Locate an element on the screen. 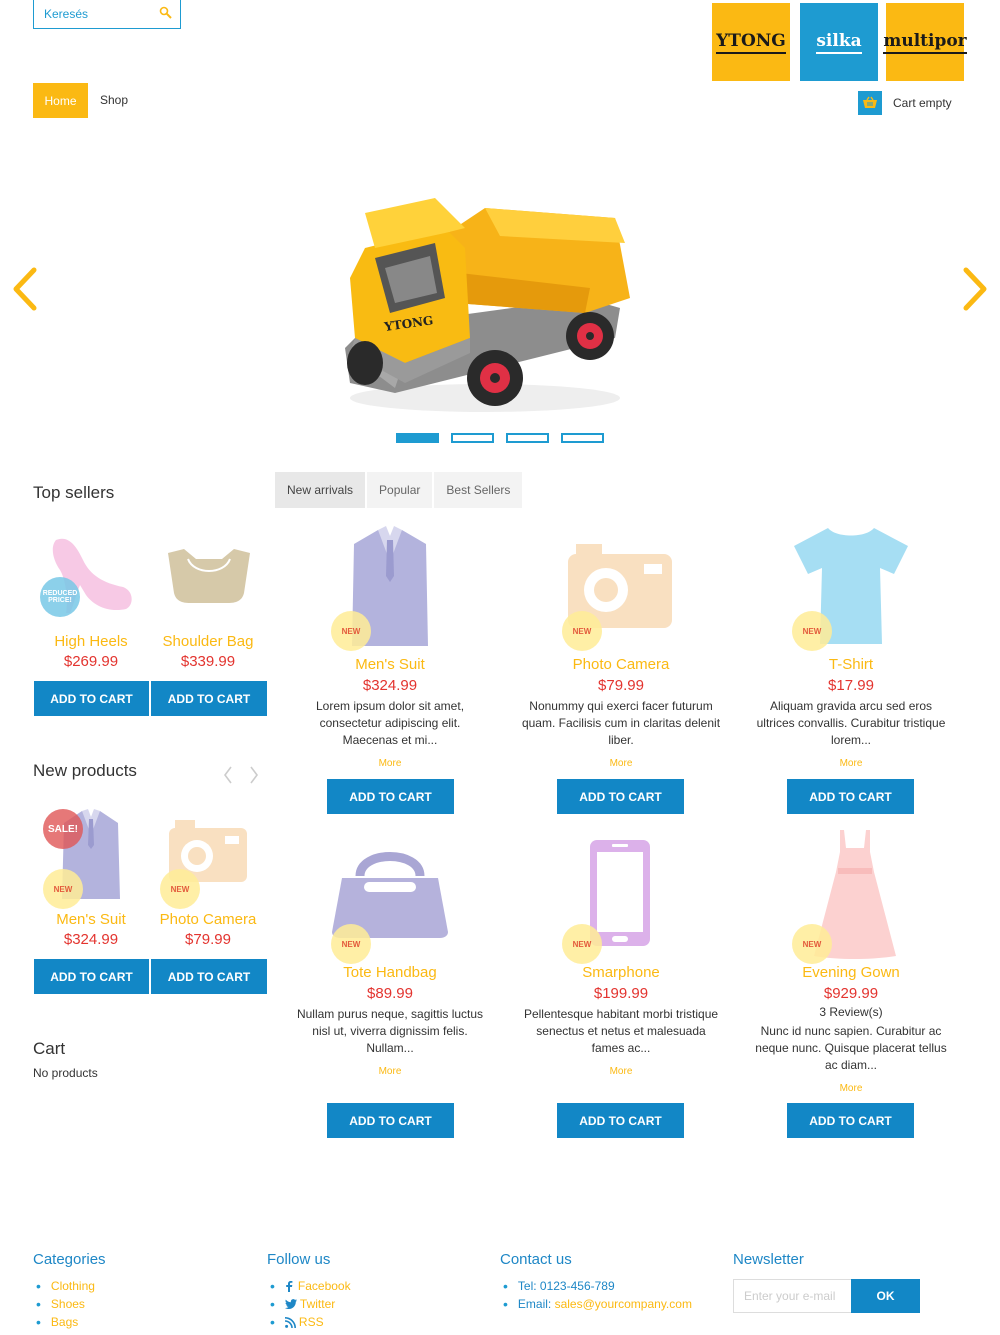  facebook-label: Facebook is located at coordinates (324, 1286).